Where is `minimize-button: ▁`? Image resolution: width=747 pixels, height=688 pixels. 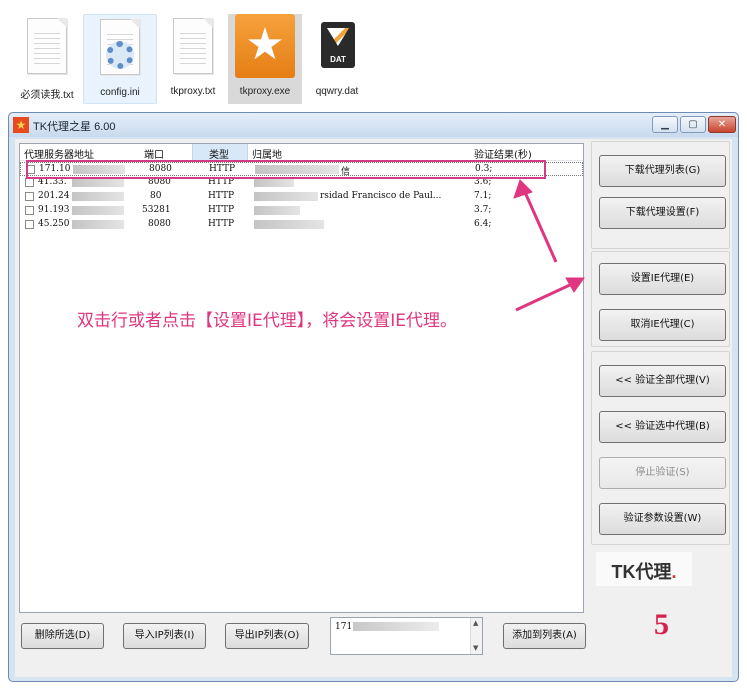
minimize-button: ▁ is located at coordinates (665, 124).